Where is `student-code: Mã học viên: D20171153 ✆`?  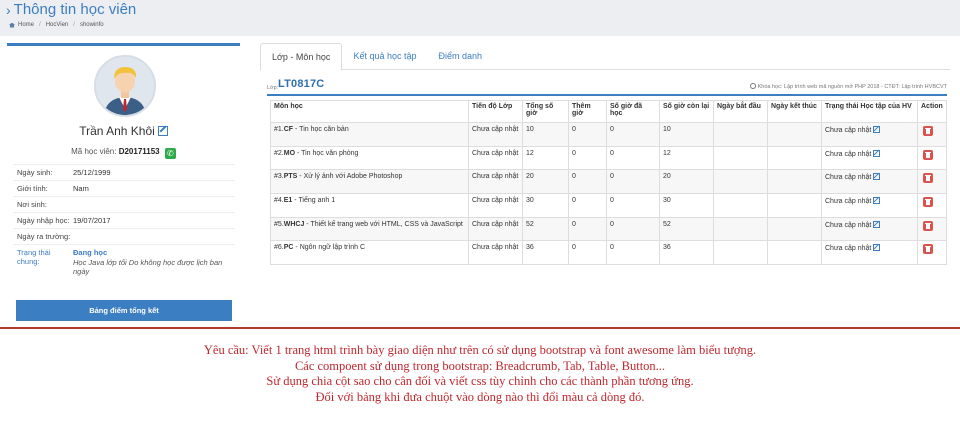
student-code: Mã học viên: D20171153 ✆ is located at coordinates (123, 153).